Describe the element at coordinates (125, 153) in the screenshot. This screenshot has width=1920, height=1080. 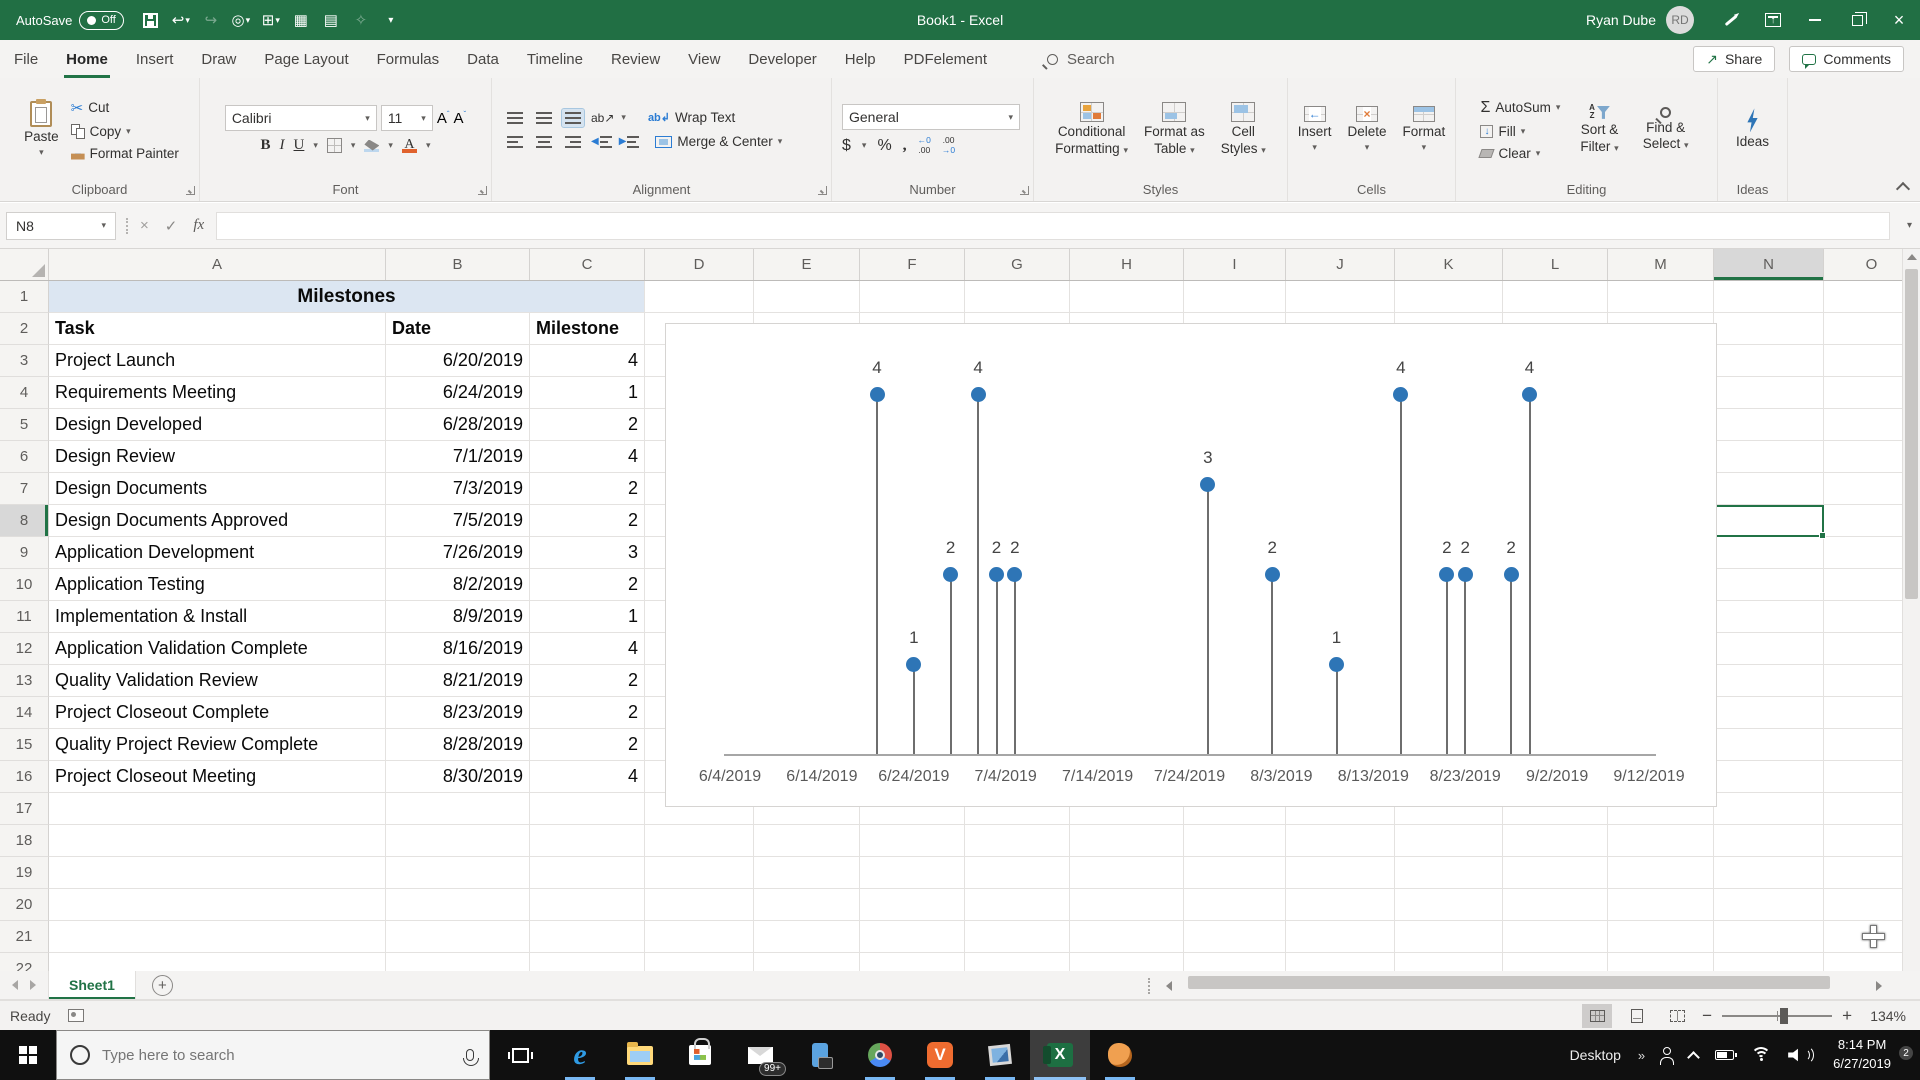
I see `format-painter-button: Format Painter` at that location.